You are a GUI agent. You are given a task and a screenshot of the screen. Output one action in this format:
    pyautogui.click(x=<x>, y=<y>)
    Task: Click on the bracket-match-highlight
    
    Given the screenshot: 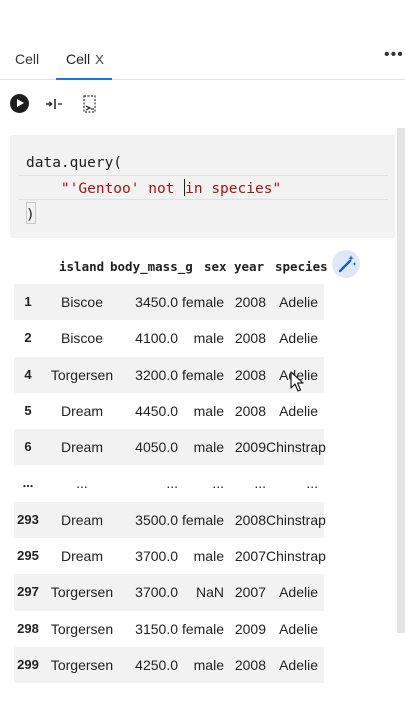 What is the action you would take?
    pyautogui.click(x=31, y=213)
    